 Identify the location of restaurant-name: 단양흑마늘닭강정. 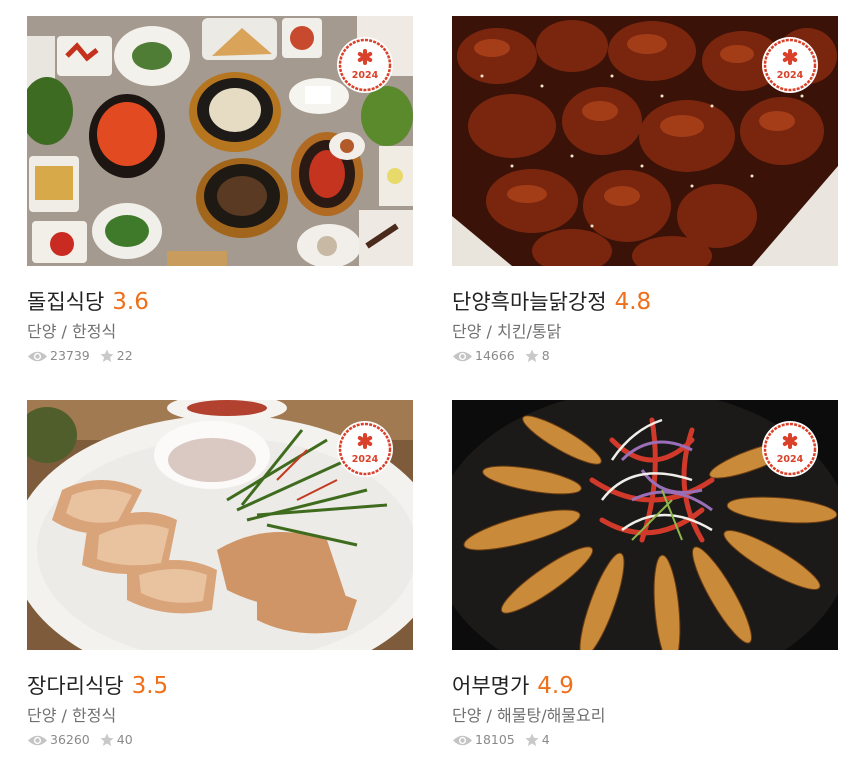
(529, 302).